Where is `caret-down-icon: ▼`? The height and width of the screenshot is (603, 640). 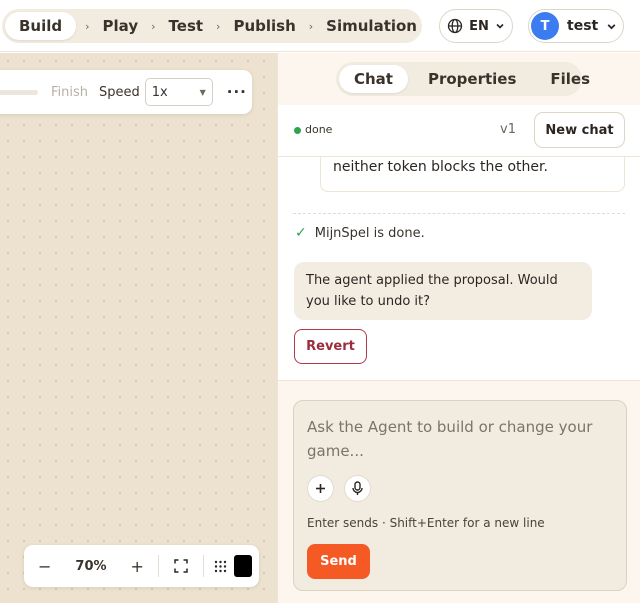 caret-down-icon: ▼ is located at coordinates (202, 92).